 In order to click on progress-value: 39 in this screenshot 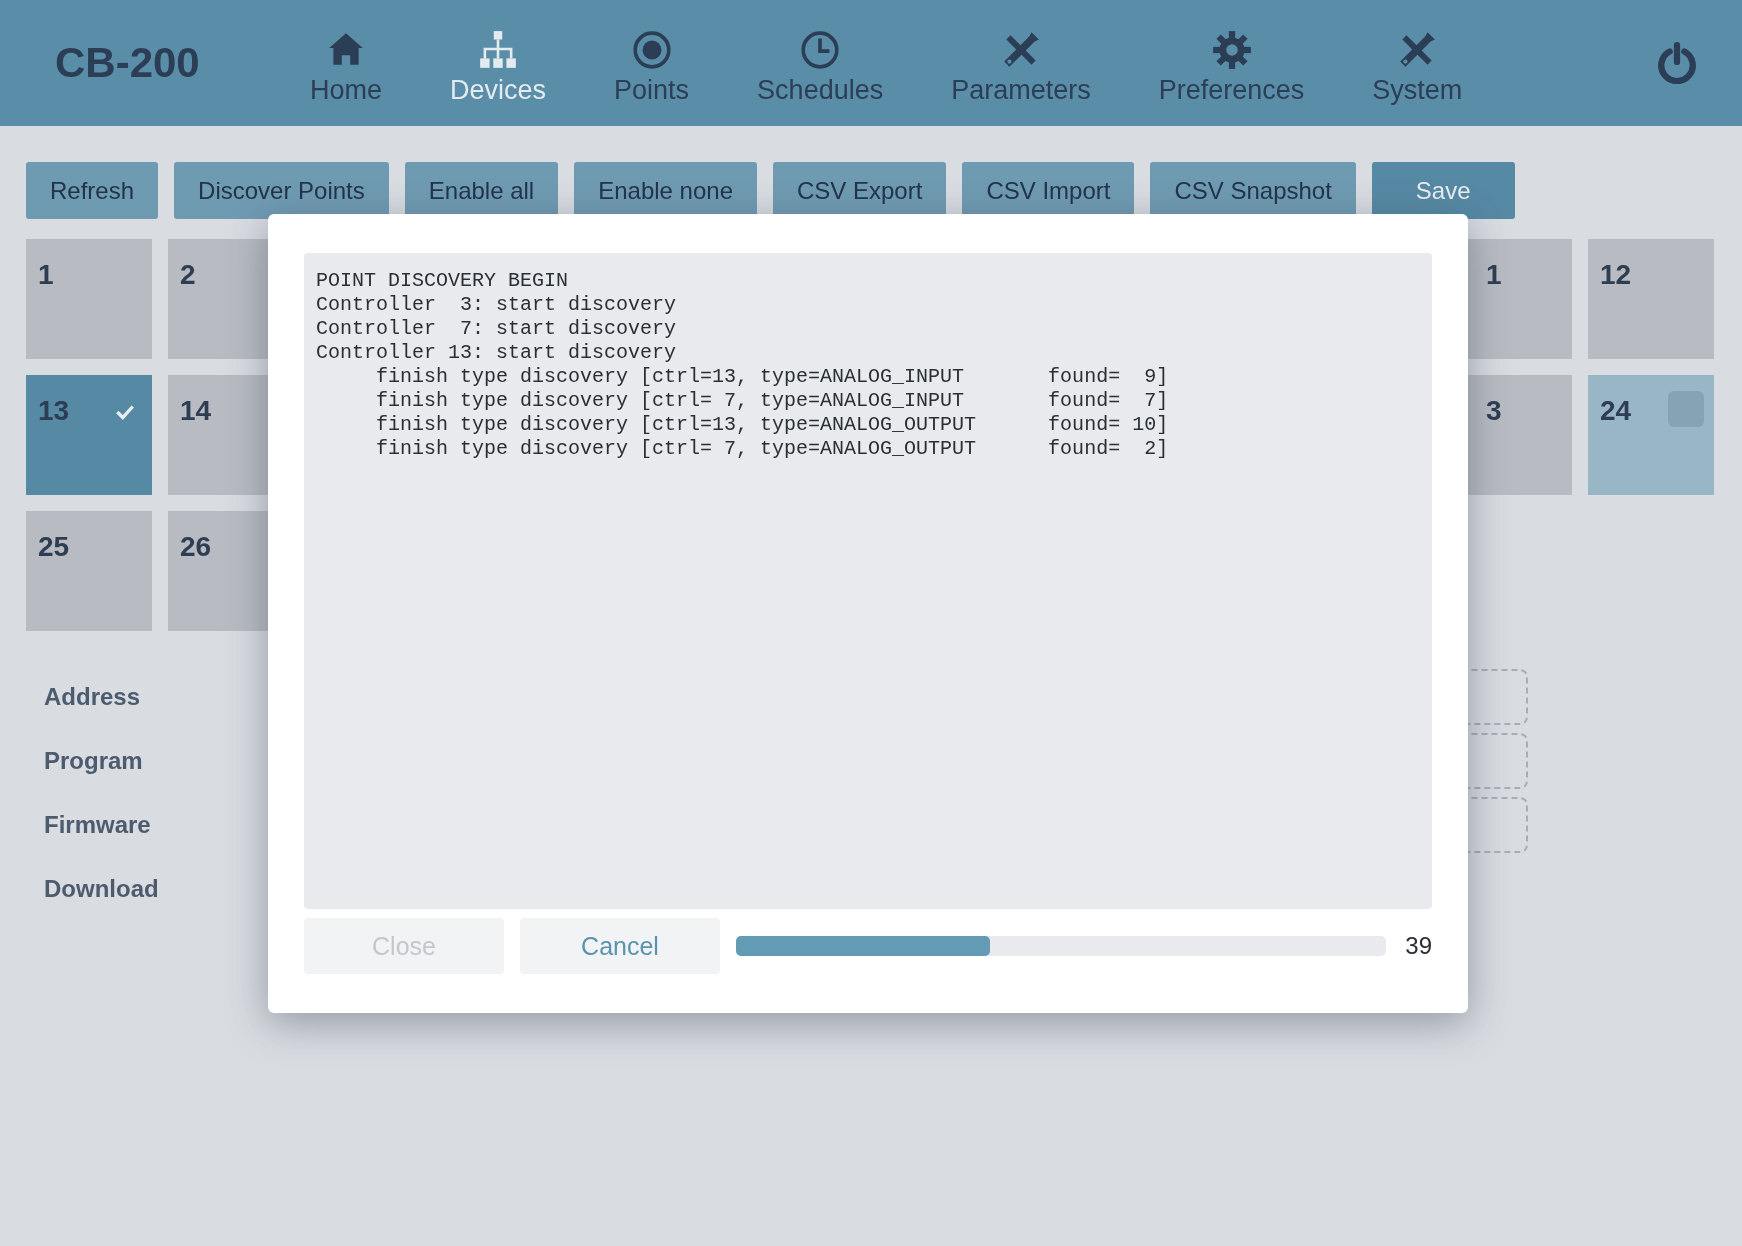, I will do `click(1418, 946)`.